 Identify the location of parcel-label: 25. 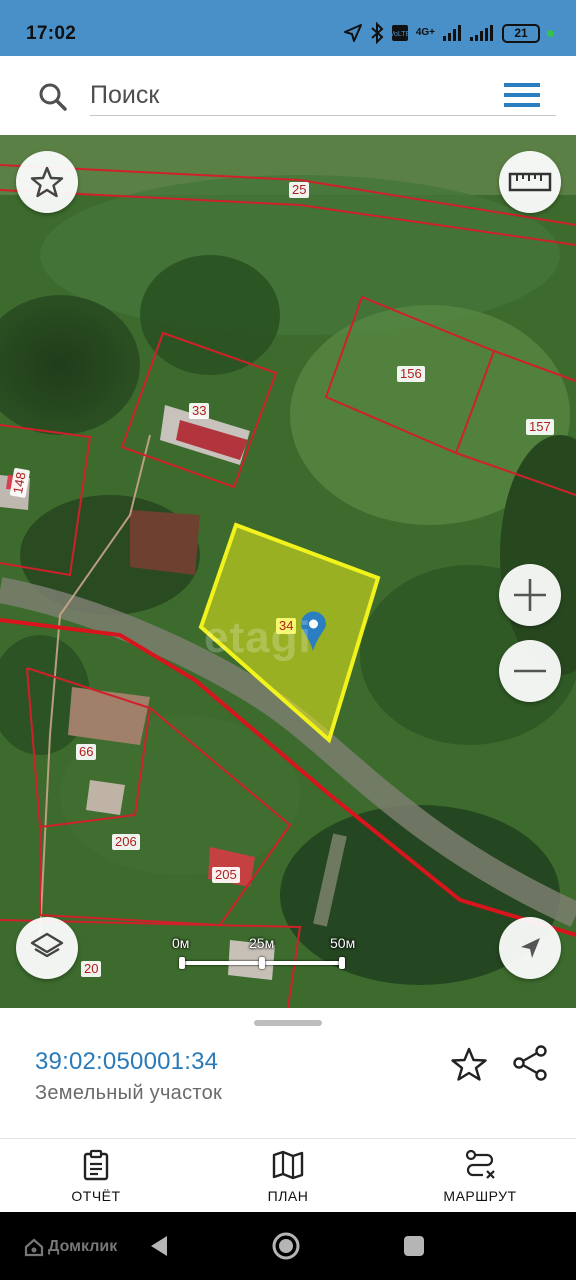
(299, 190).